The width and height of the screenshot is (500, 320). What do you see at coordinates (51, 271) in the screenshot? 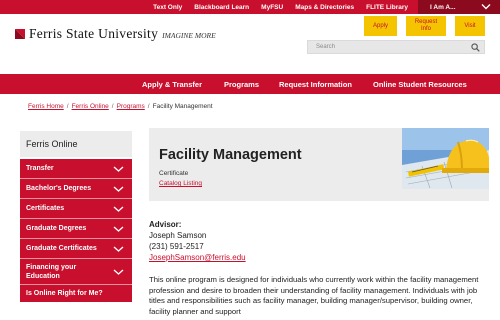
I see `sidebar-item-label: Financing your Education` at bounding box center [51, 271].